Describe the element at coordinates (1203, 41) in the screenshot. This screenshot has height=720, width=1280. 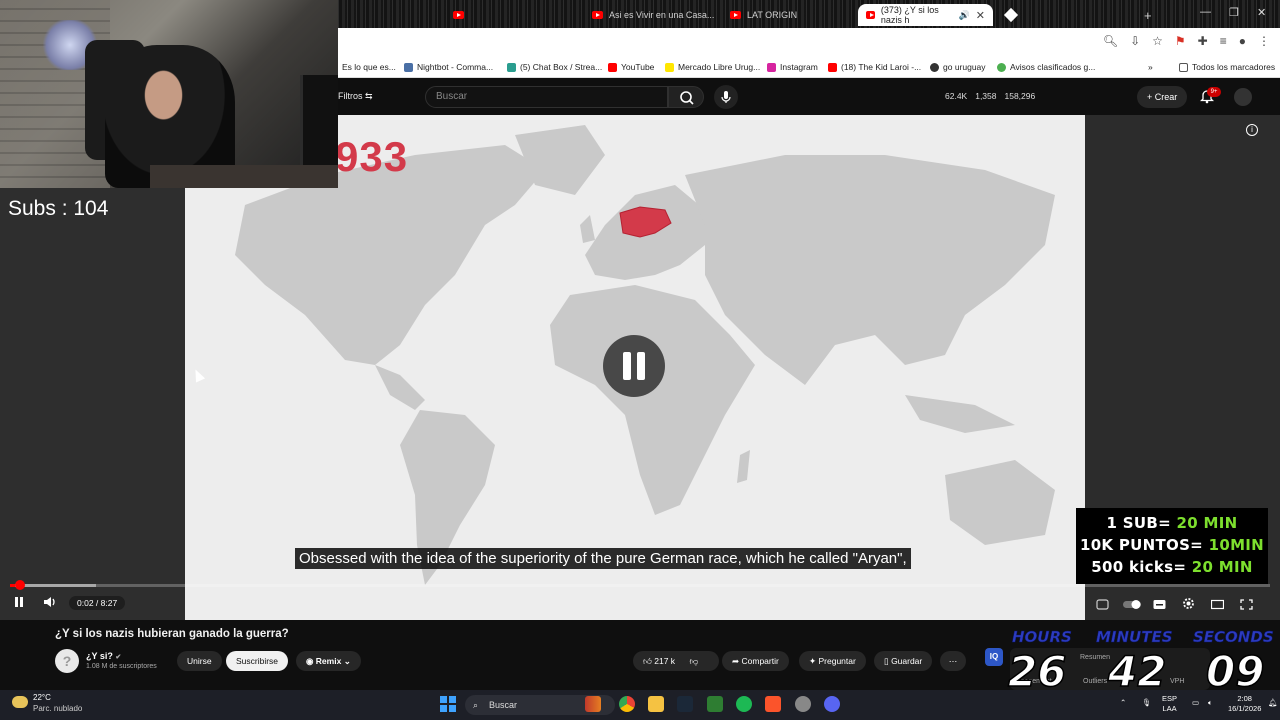
I see `extensions-puzzle-icon: ✚` at that location.